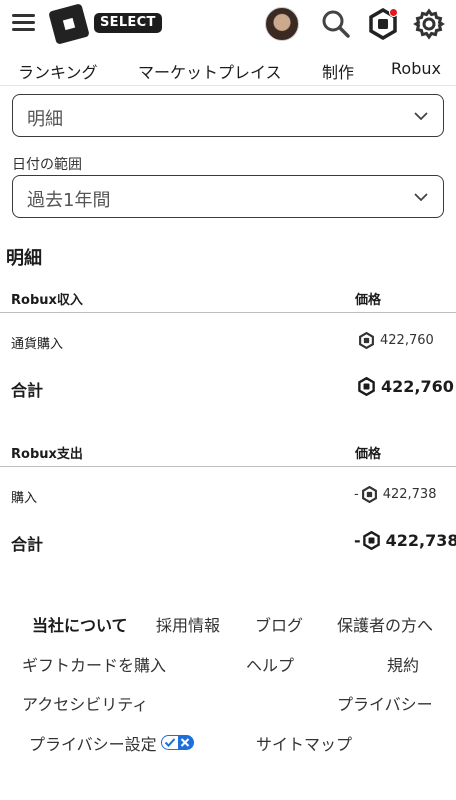 This screenshot has width=456, height=800. Describe the element at coordinates (47, 300) in the screenshot. I see `income-header-name: Robux収入` at that location.